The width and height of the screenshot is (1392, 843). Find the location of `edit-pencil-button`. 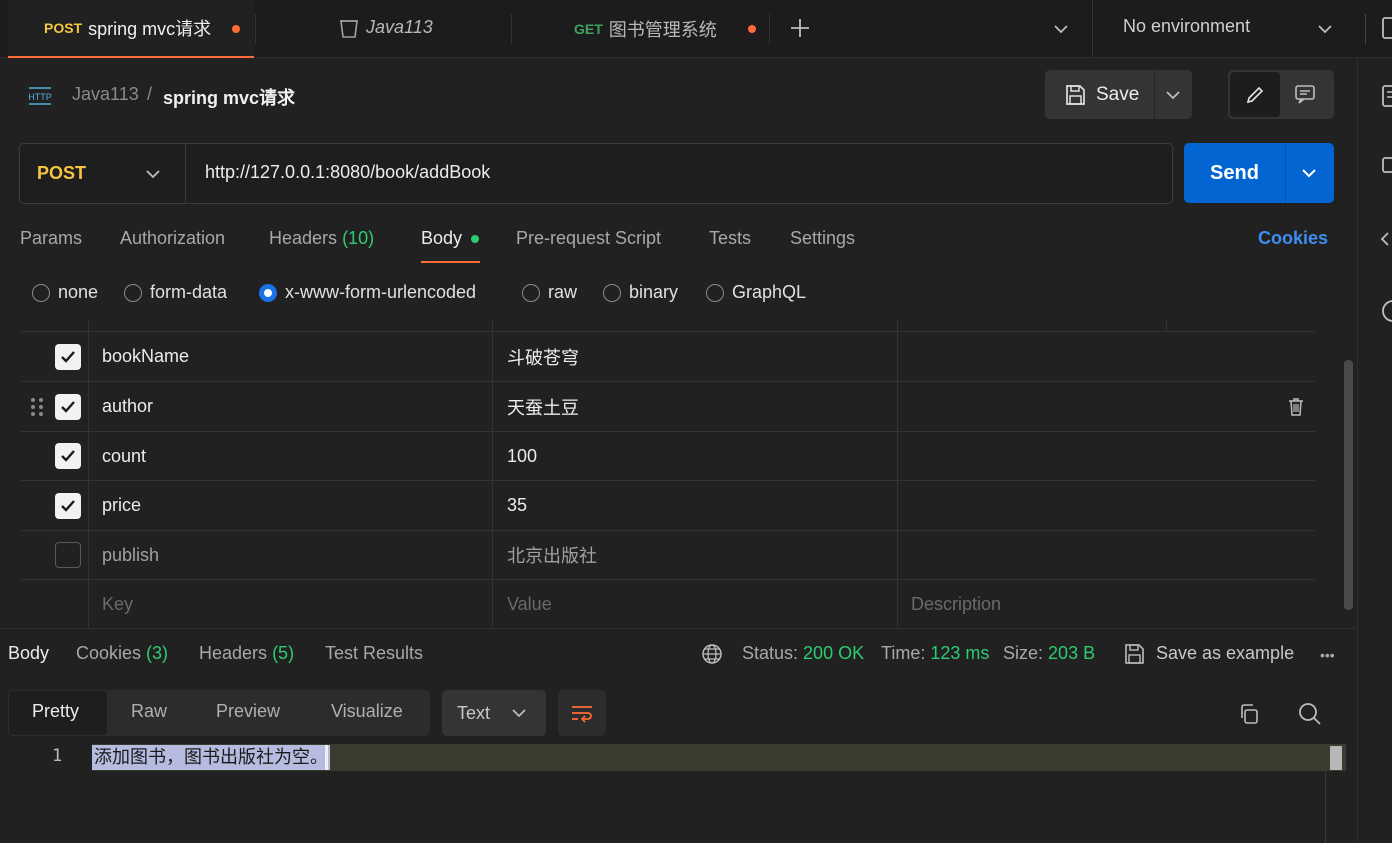

edit-pencil-button is located at coordinates (1255, 94).